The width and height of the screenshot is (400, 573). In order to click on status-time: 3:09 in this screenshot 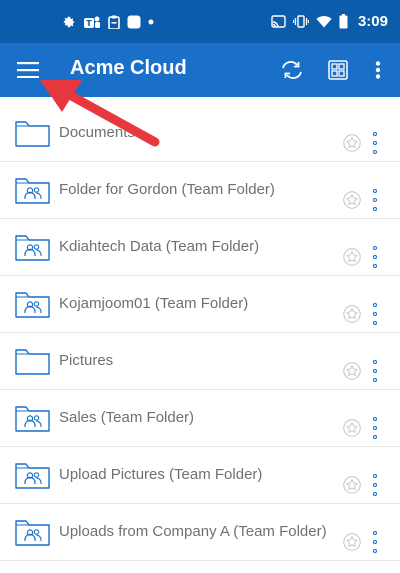, I will do `click(372, 21)`.